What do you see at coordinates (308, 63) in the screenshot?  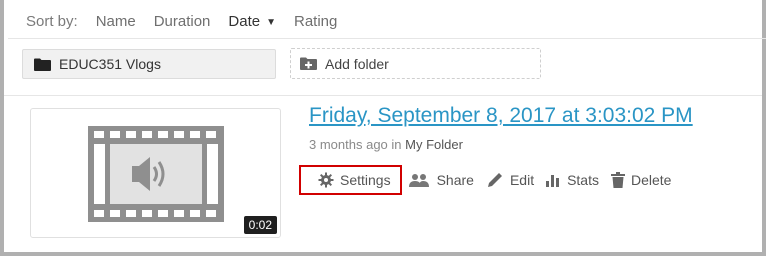 I see `add-folder-icon` at bounding box center [308, 63].